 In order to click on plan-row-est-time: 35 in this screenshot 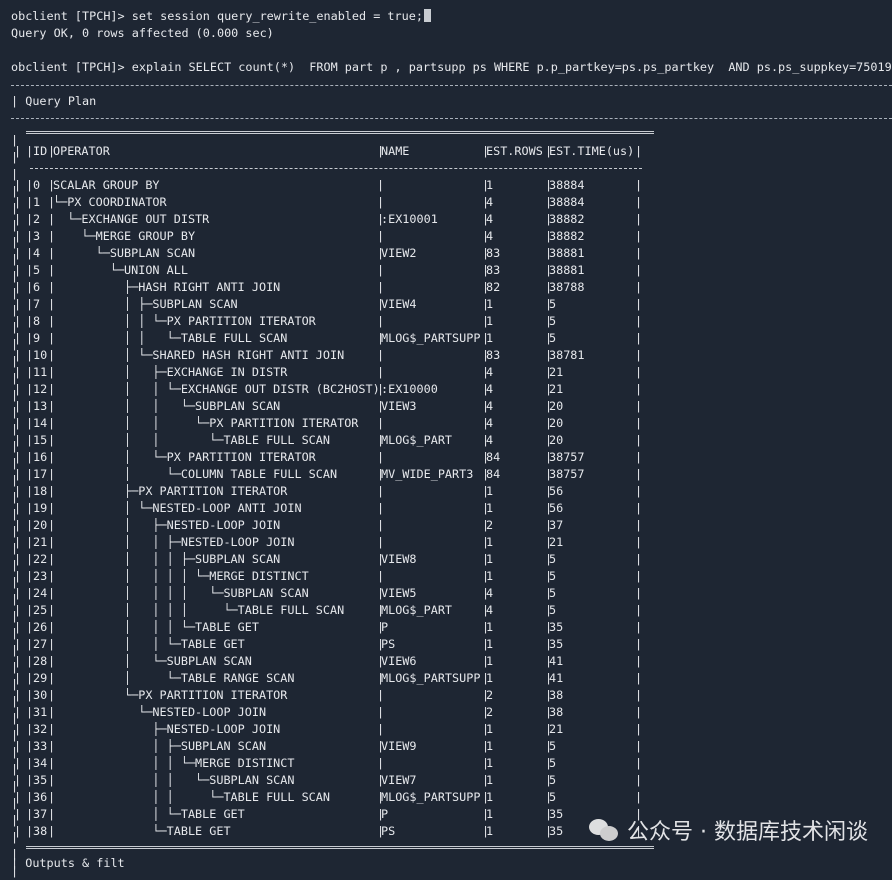, I will do `click(556, 627)`.